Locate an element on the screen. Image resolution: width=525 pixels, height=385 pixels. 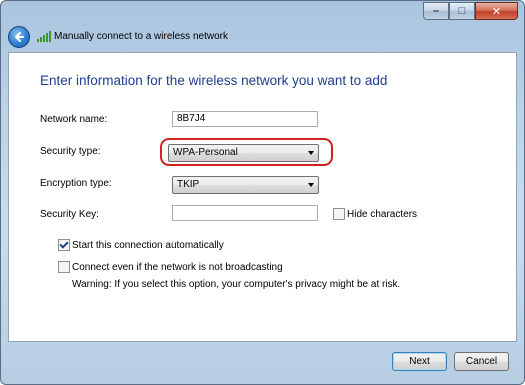
minimize-button: – is located at coordinates (436, 11).